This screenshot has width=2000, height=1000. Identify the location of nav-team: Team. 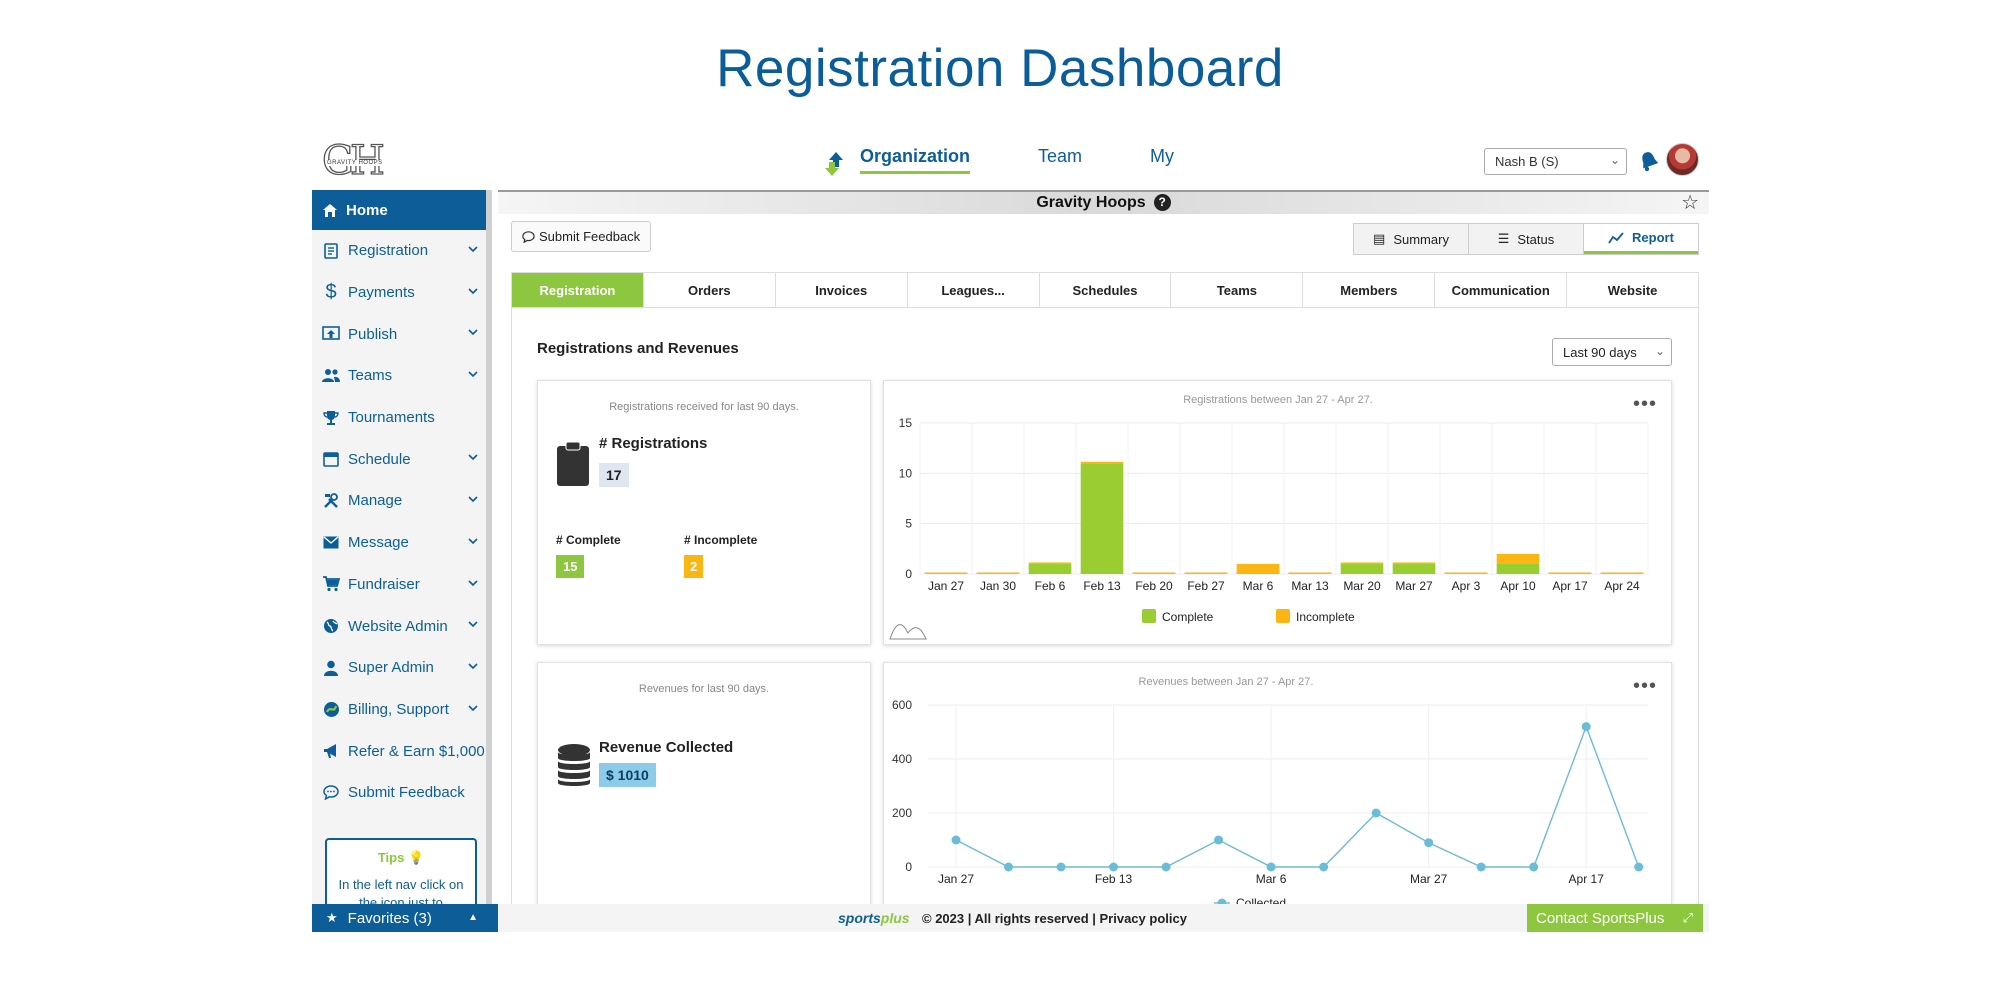
(1060, 158).